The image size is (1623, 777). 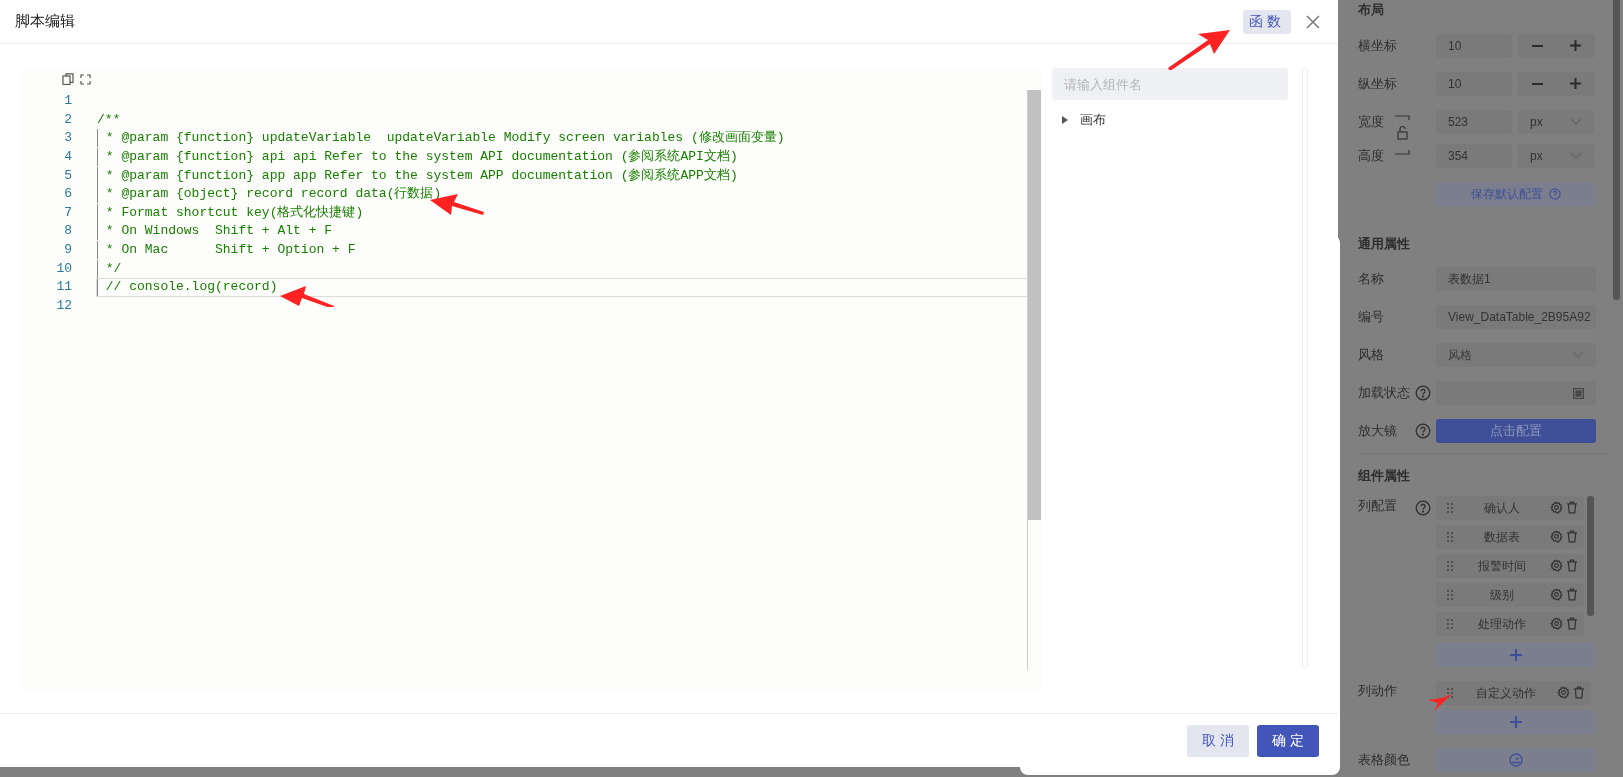 What do you see at coordinates (109, 119) in the screenshot?
I see `code-line: /**` at bounding box center [109, 119].